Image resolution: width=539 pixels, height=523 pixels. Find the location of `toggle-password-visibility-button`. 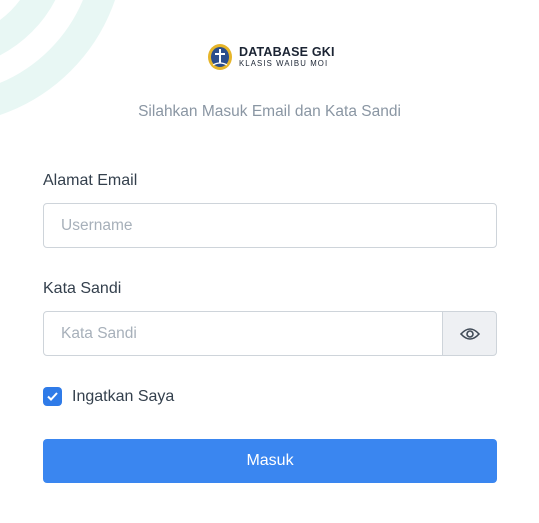

toggle-password-visibility-button is located at coordinates (469, 333).